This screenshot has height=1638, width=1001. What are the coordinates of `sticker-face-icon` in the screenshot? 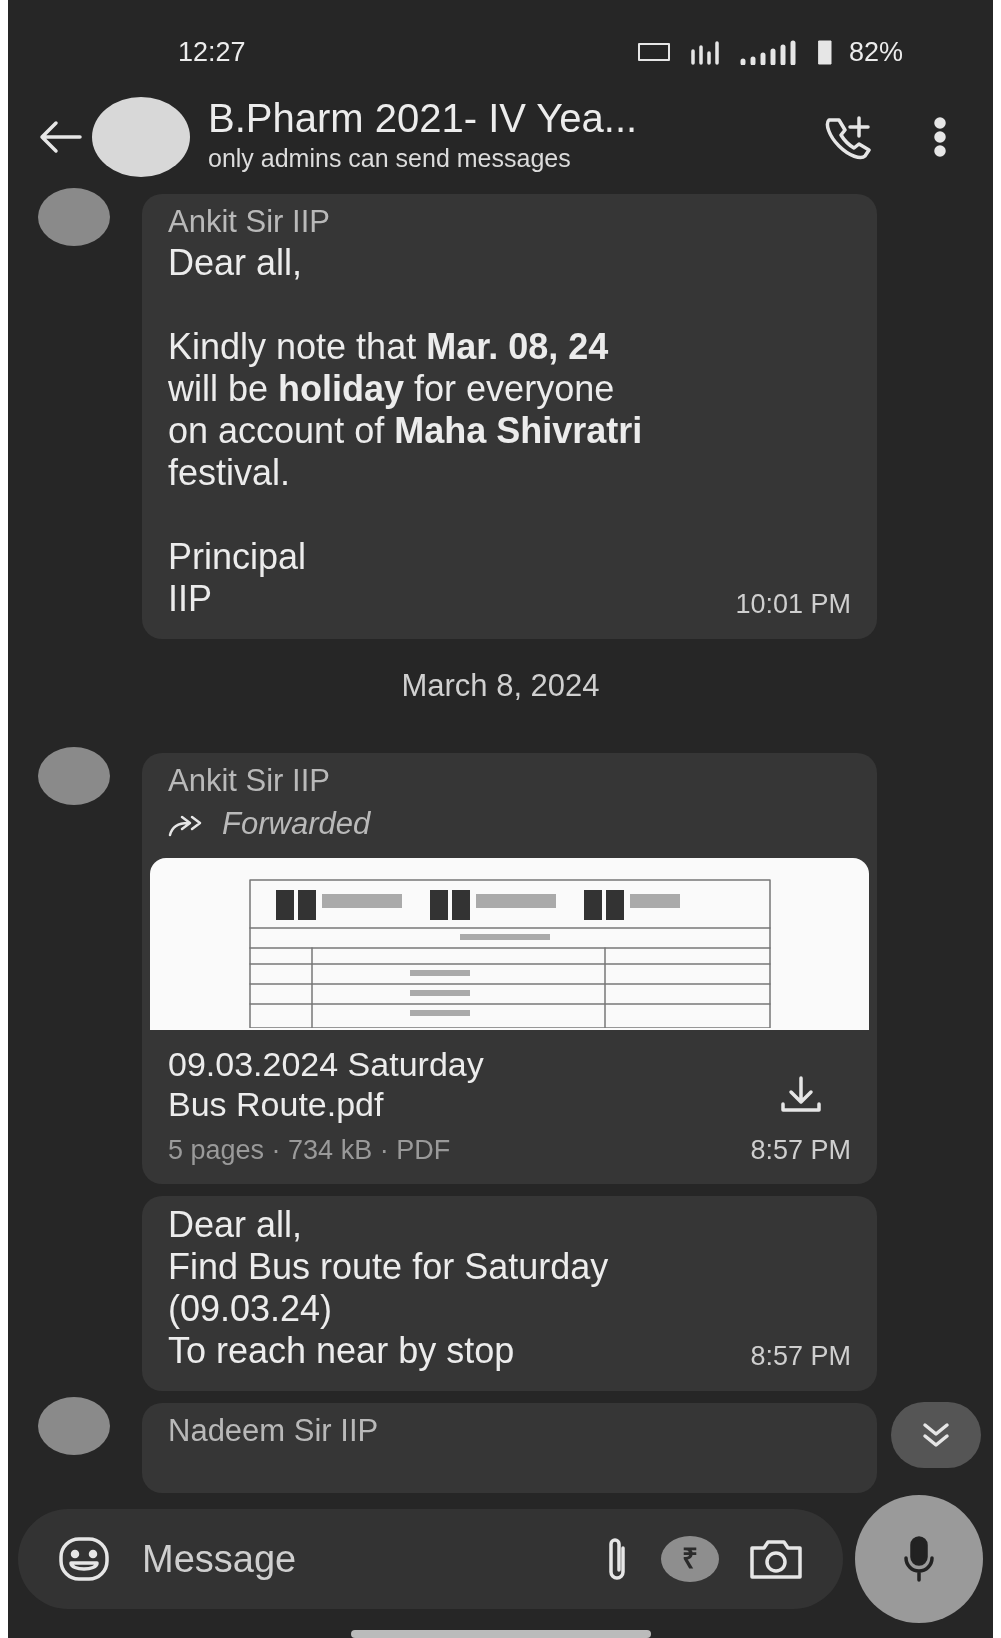 It's located at (84, 1559).